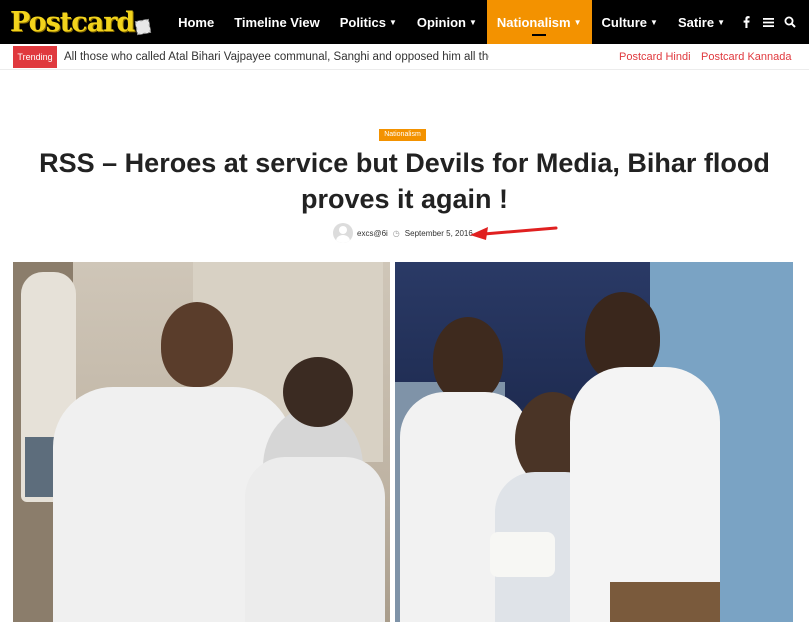 The image size is (809, 622). Describe the element at coordinates (696, 22) in the screenshot. I see `nav-label: Satire` at that location.